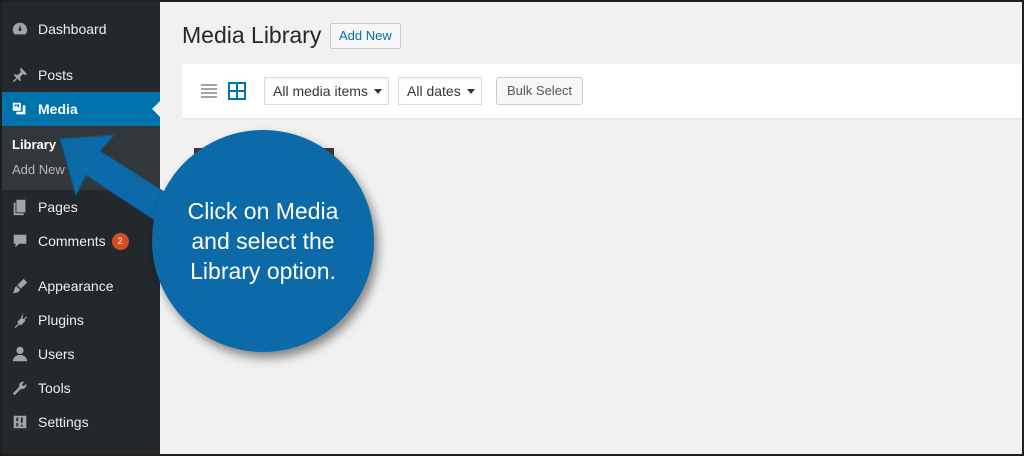  Describe the element at coordinates (63, 422) in the screenshot. I see `sidebar-item-label: Settings` at that location.